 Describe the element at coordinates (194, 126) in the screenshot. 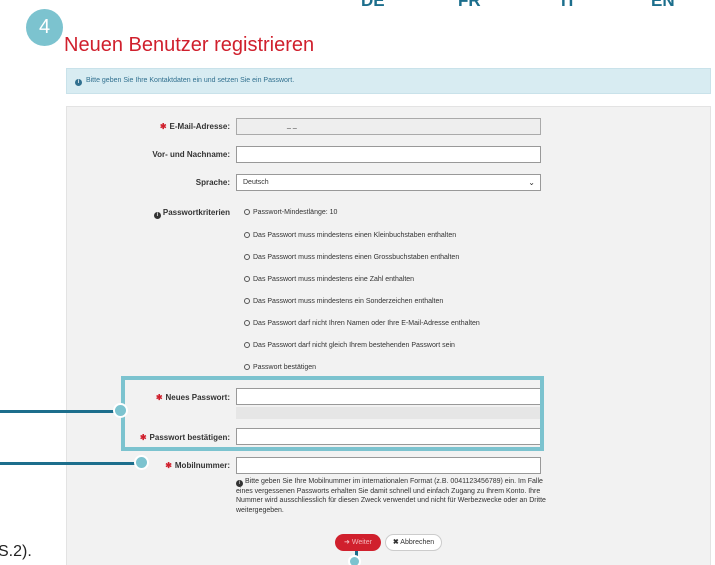

I see `email-label: ✱ E-Mail-Adresse:` at that location.